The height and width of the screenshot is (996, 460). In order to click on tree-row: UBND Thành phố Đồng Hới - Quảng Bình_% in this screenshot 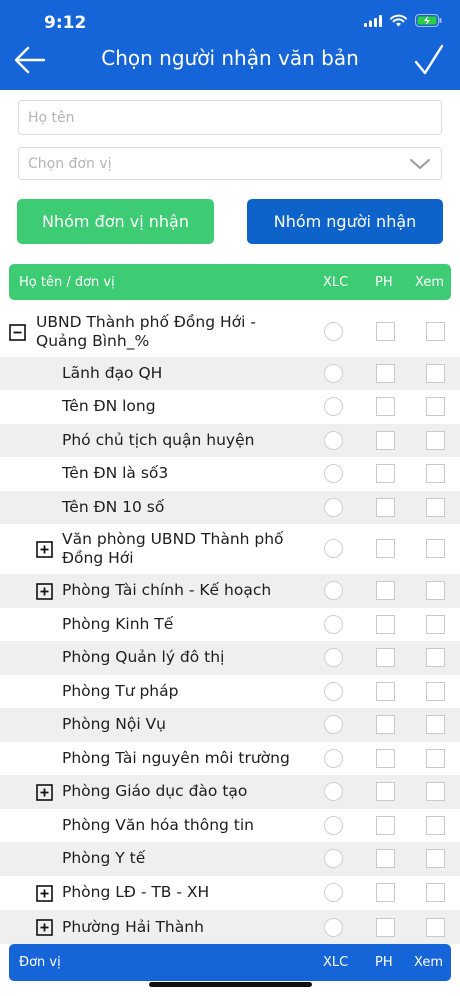, I will do `click(230, 332)`.